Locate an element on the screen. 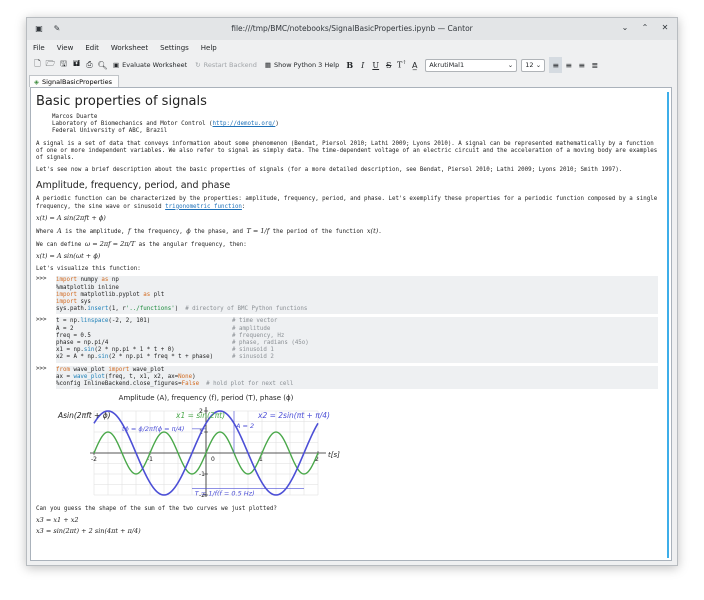  superscript-button: T↑ is located at coordinates (401, 65).